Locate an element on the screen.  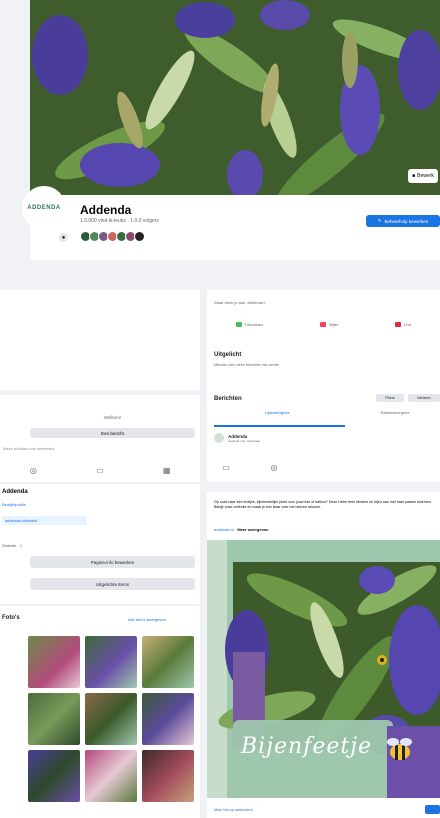
manage-posts-button: Beheren is located at coordinates (424, 398).